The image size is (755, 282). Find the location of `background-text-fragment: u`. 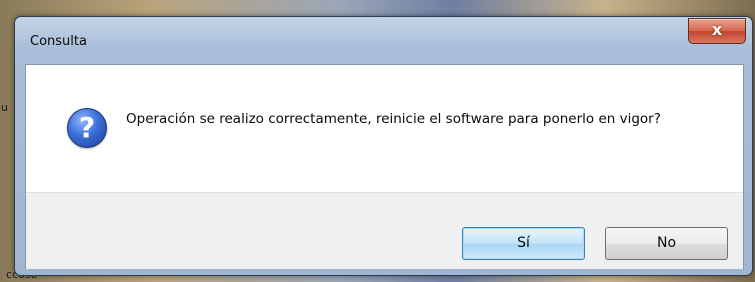

background-text-fragment: u is located at coordinates (4, 107).